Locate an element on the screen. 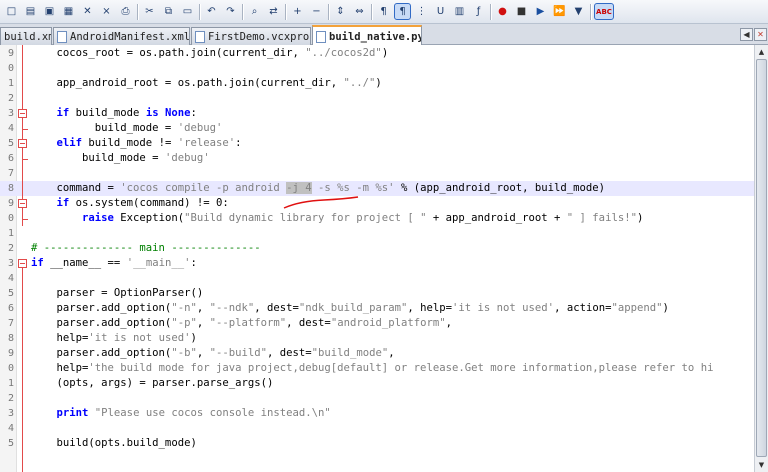 This screenshot has width=768, height=472. zoom-out-icon: − is located at coordinates (316, 11).